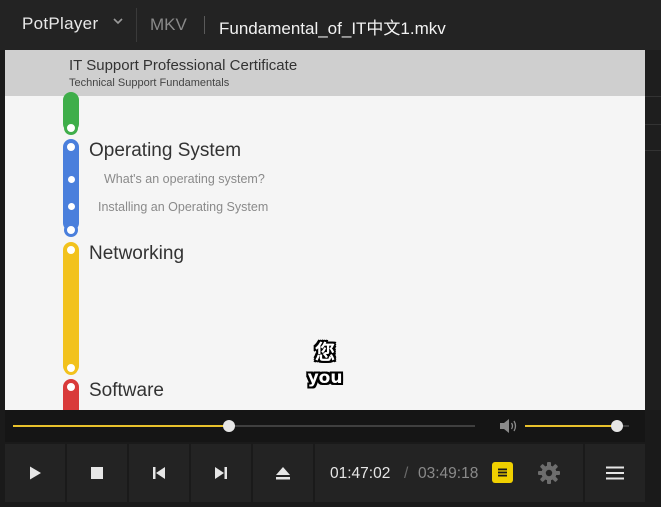  I want to click on menu-icon, so click(615, 473).